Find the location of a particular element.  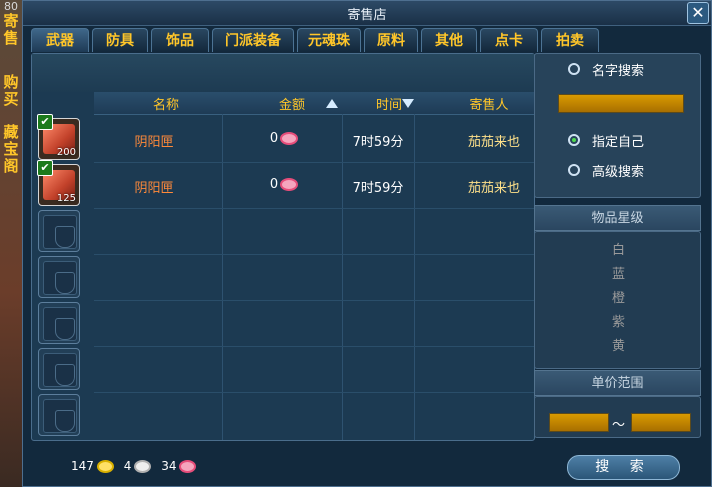

listing-header: 名称 金额 时间 寄售人 is located at coordinates (314, 103).